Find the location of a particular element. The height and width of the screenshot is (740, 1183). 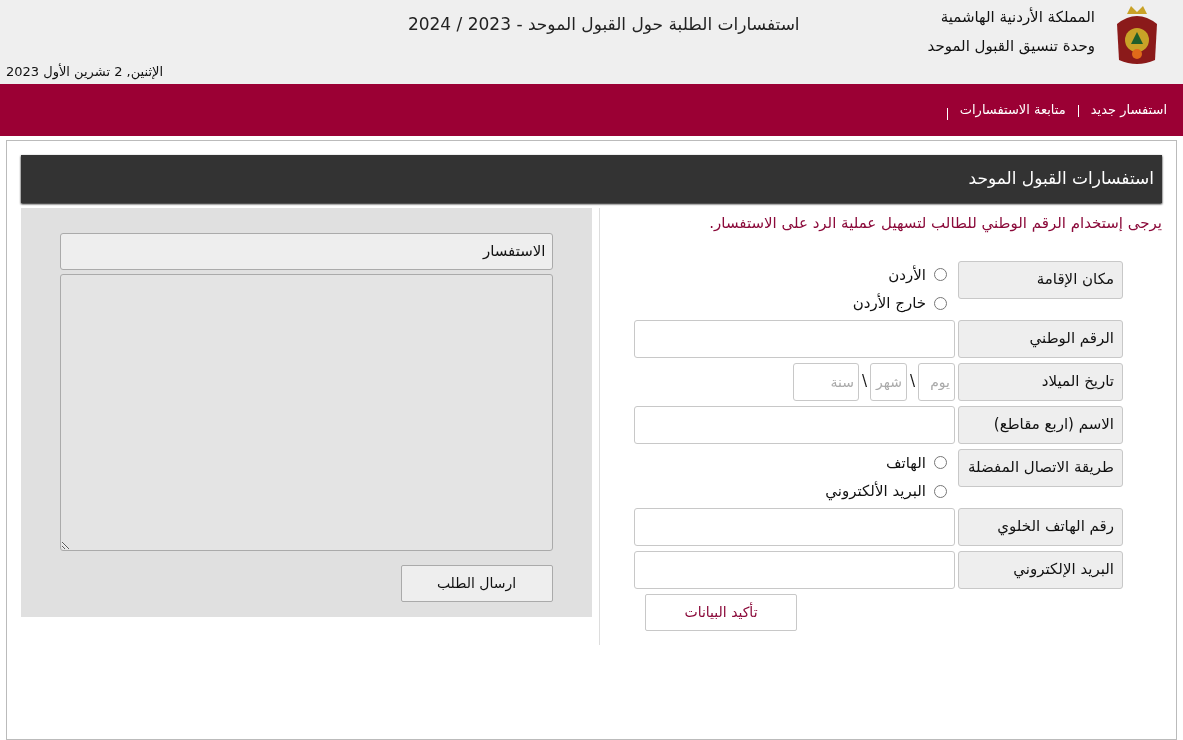

radio-label: الهاتف is located at coordinates (906, 463).